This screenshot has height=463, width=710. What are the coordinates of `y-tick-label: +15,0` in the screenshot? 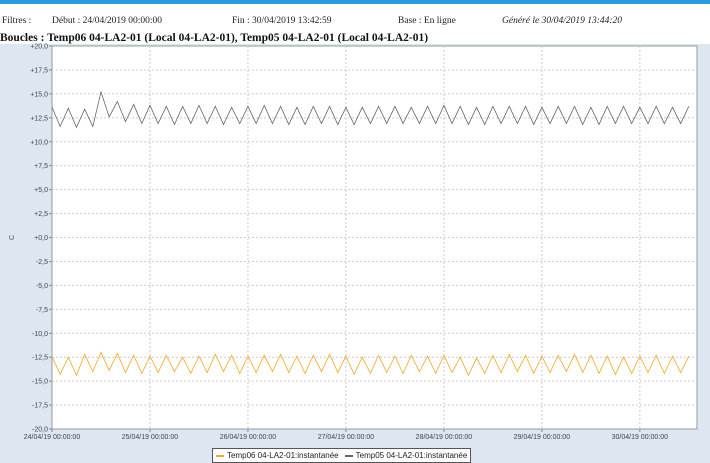 It's located at (39, 94).